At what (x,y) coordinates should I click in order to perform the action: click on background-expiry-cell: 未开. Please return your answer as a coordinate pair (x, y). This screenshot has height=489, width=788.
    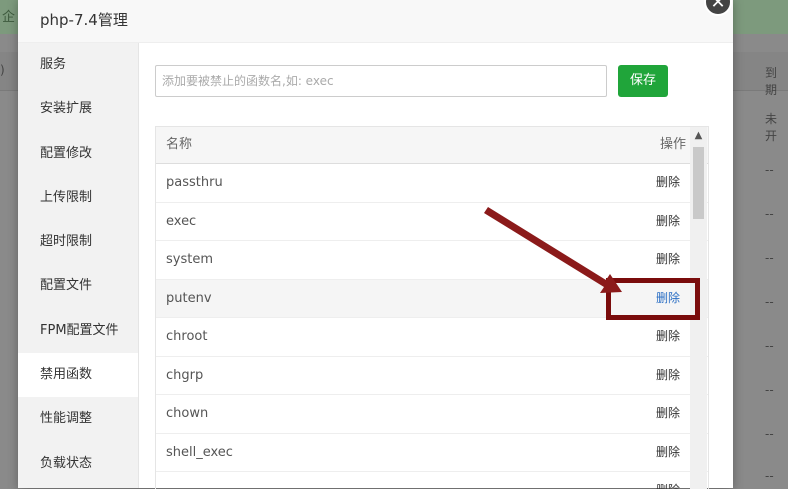
    Looking at the image, I should click on (771, 127).